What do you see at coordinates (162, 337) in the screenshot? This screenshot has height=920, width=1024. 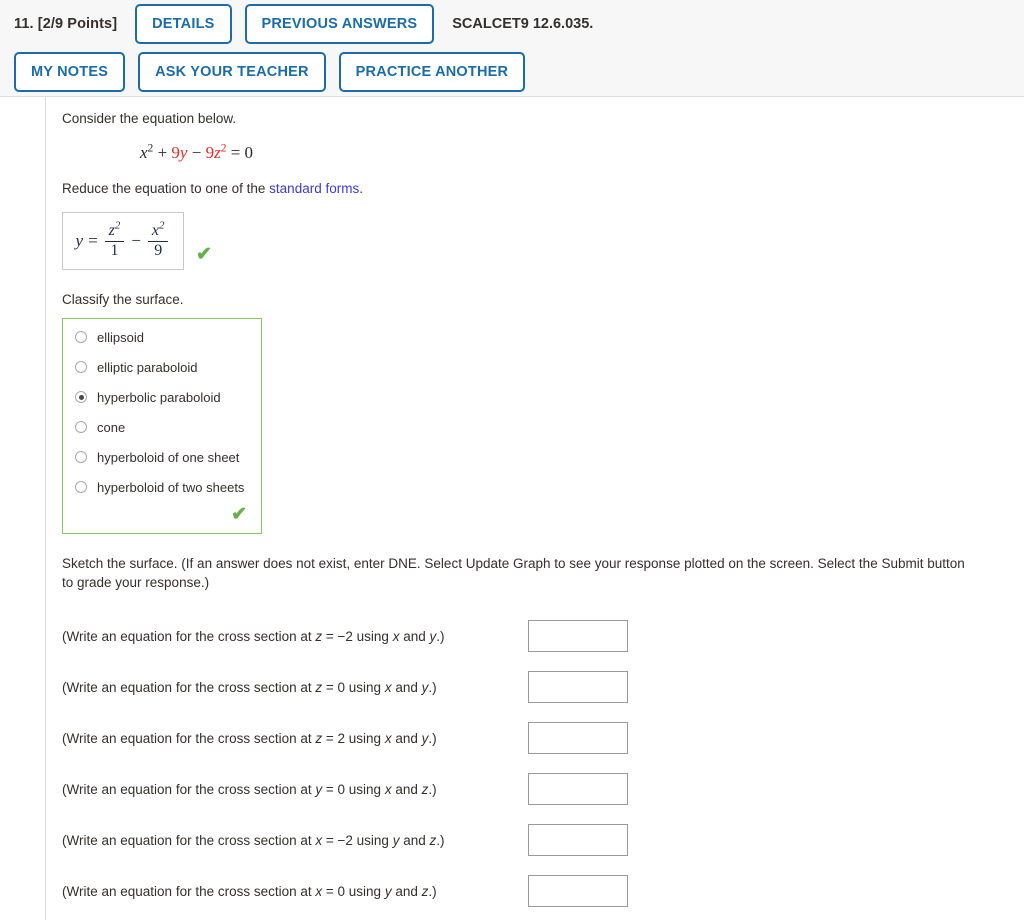 I see `radio-option-ellipsoid: ellipsoid` at bounding box center [162, 337].